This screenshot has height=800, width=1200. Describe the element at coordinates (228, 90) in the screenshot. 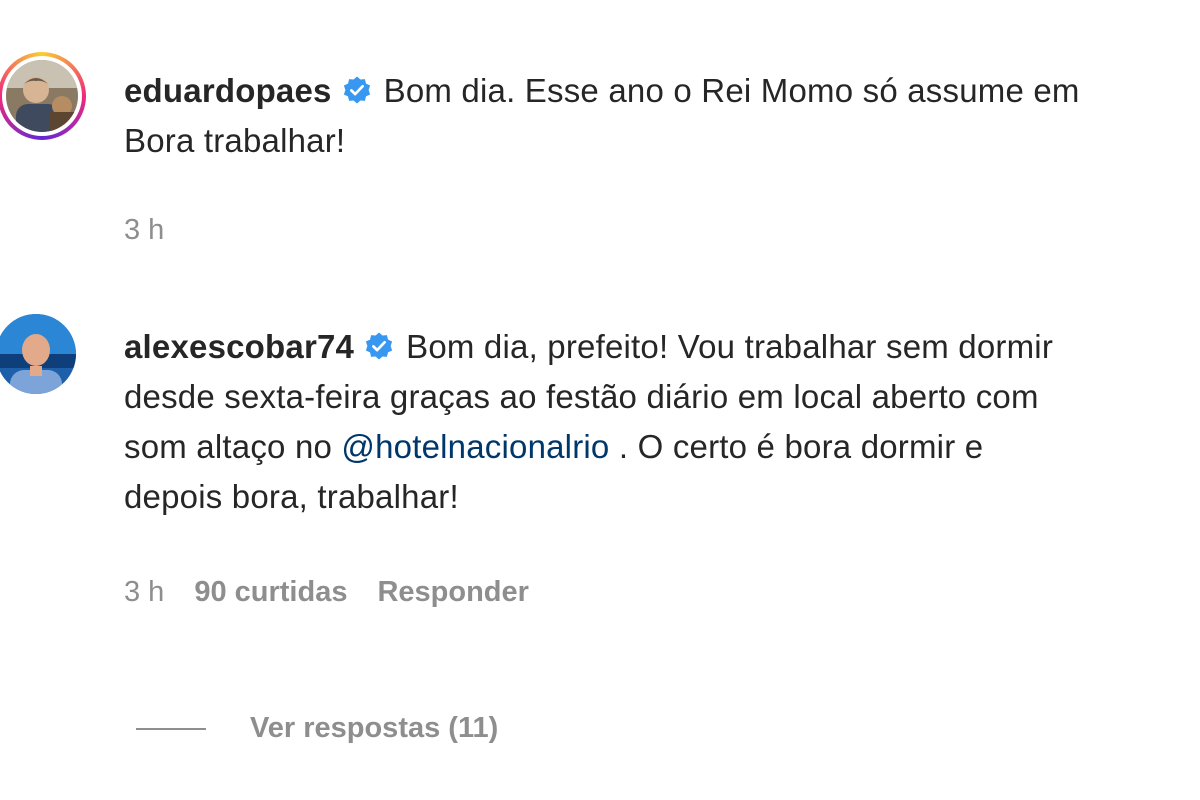

I see `post-username: eduardopaes` at that location.